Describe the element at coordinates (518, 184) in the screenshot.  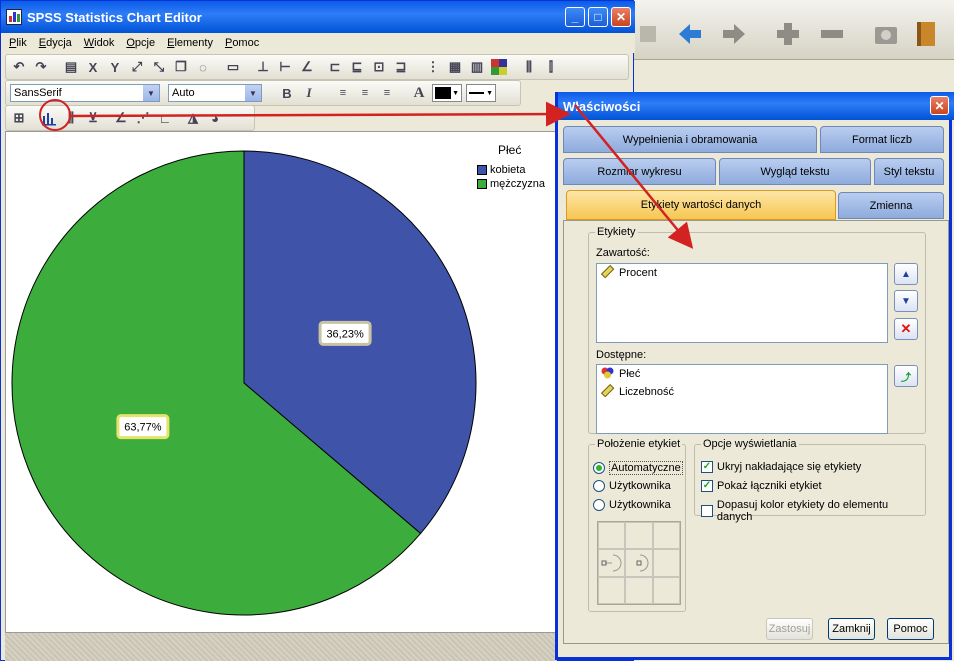
I see `legend-label: mężczyzna` at that location.